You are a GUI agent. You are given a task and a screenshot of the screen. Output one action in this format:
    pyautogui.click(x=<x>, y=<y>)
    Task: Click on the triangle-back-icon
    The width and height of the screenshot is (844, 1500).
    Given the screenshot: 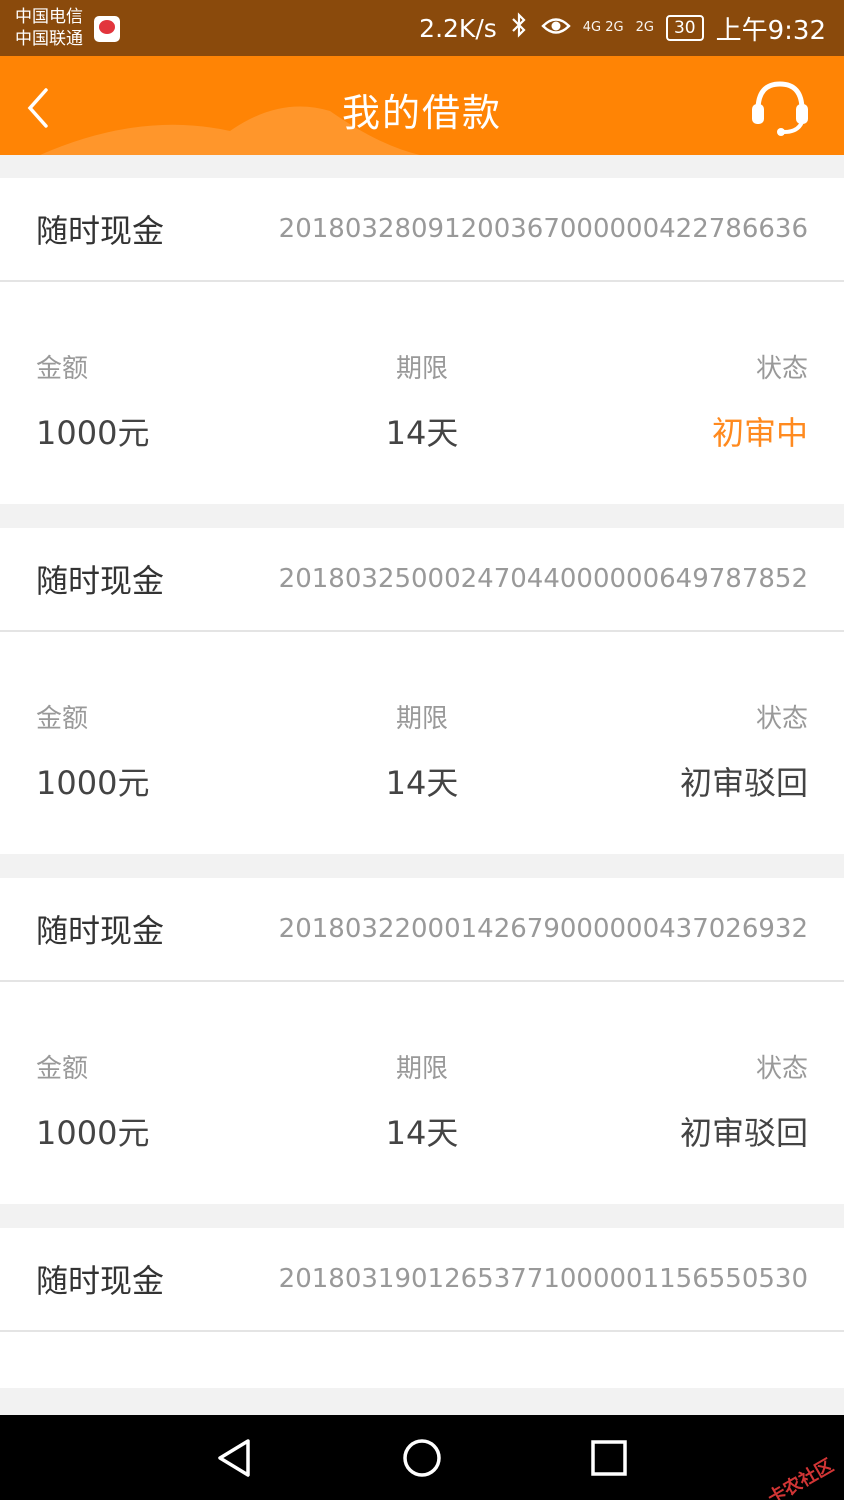 What is the action you would take?
    pyautogui.click(x=234, y=1458)
    